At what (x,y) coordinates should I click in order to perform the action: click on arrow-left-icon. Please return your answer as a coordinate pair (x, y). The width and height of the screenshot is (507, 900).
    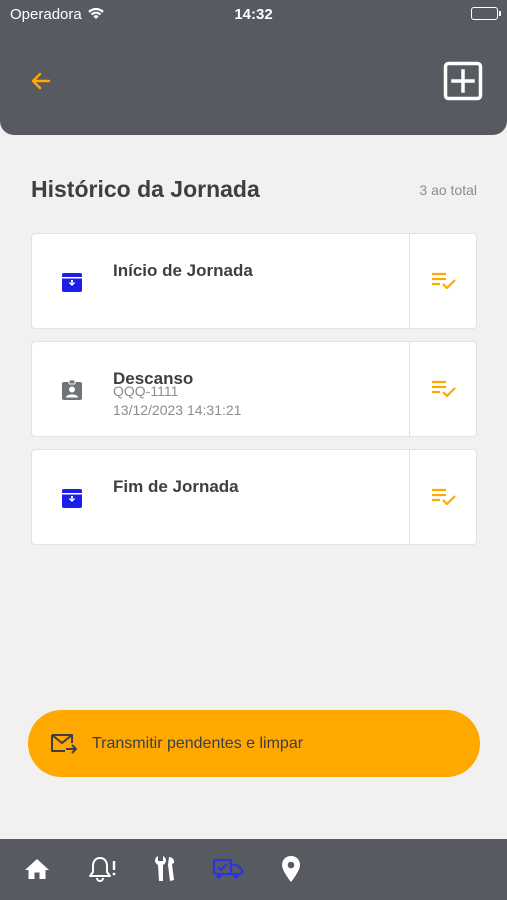
    Looking at the image, I should click on (41, 81).